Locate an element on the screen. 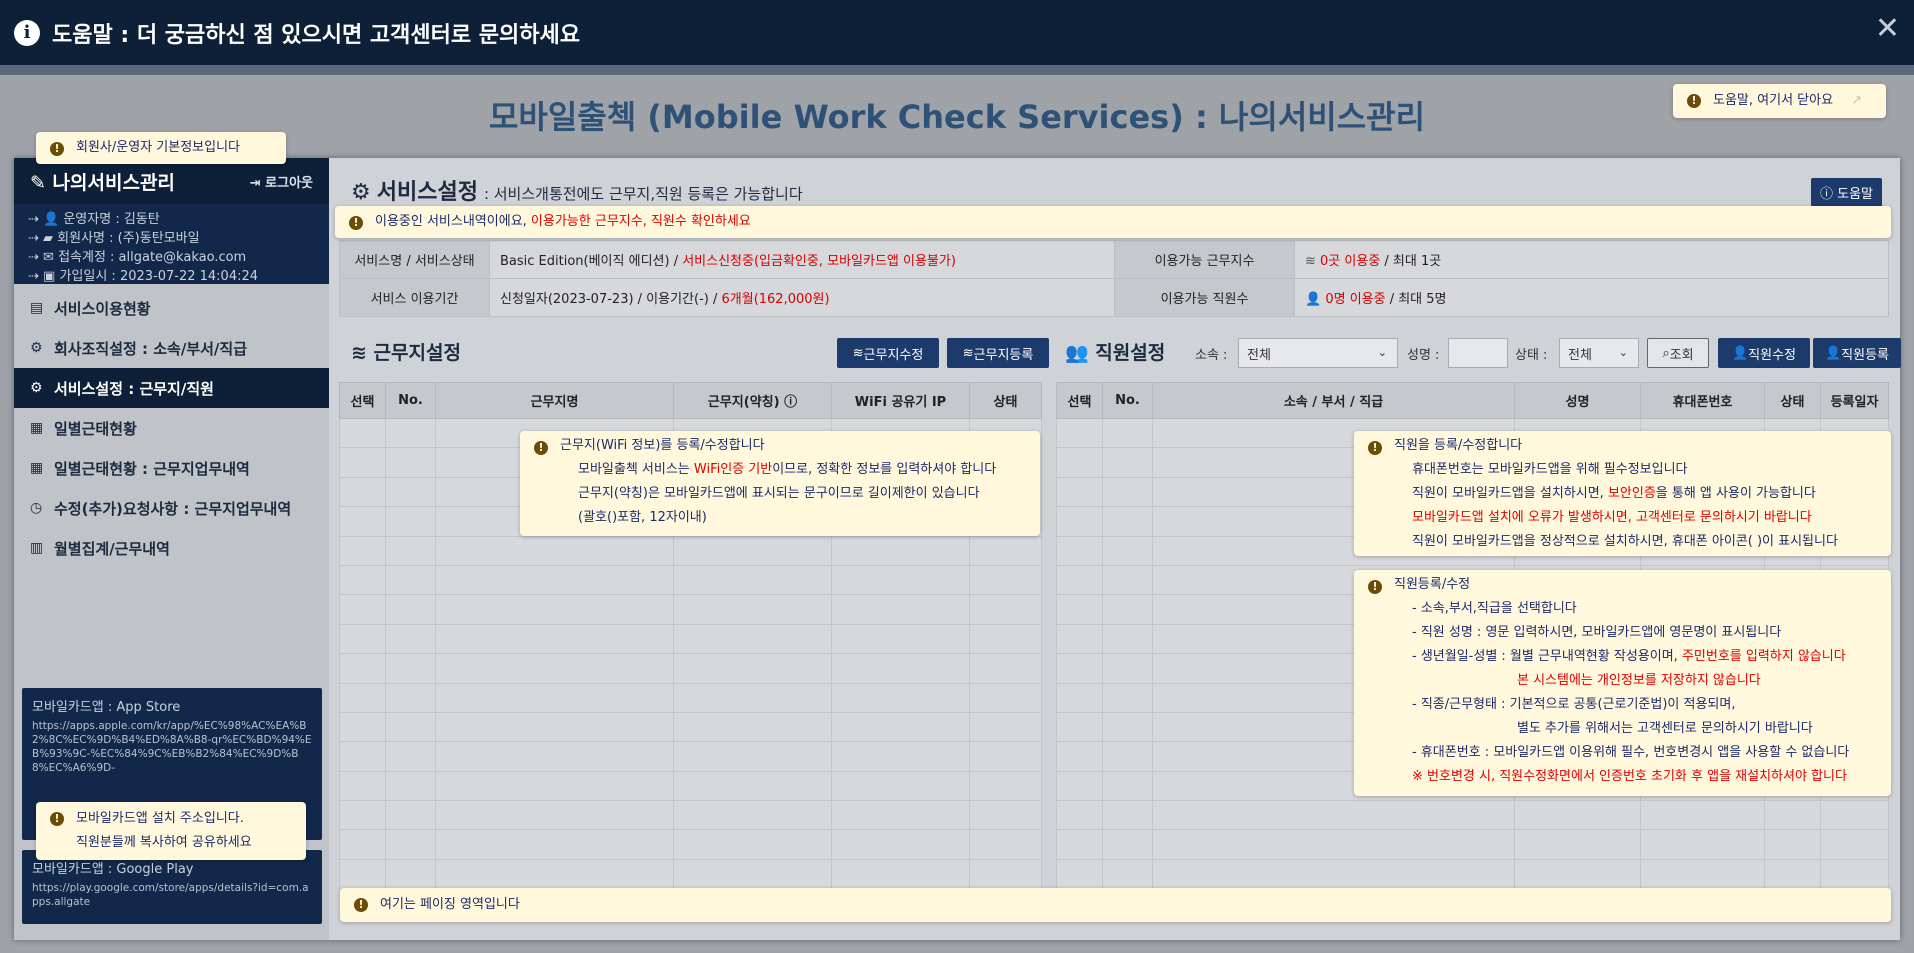  logout-button: ⇥ 로그아웃 is located at coordinates (281, 181).